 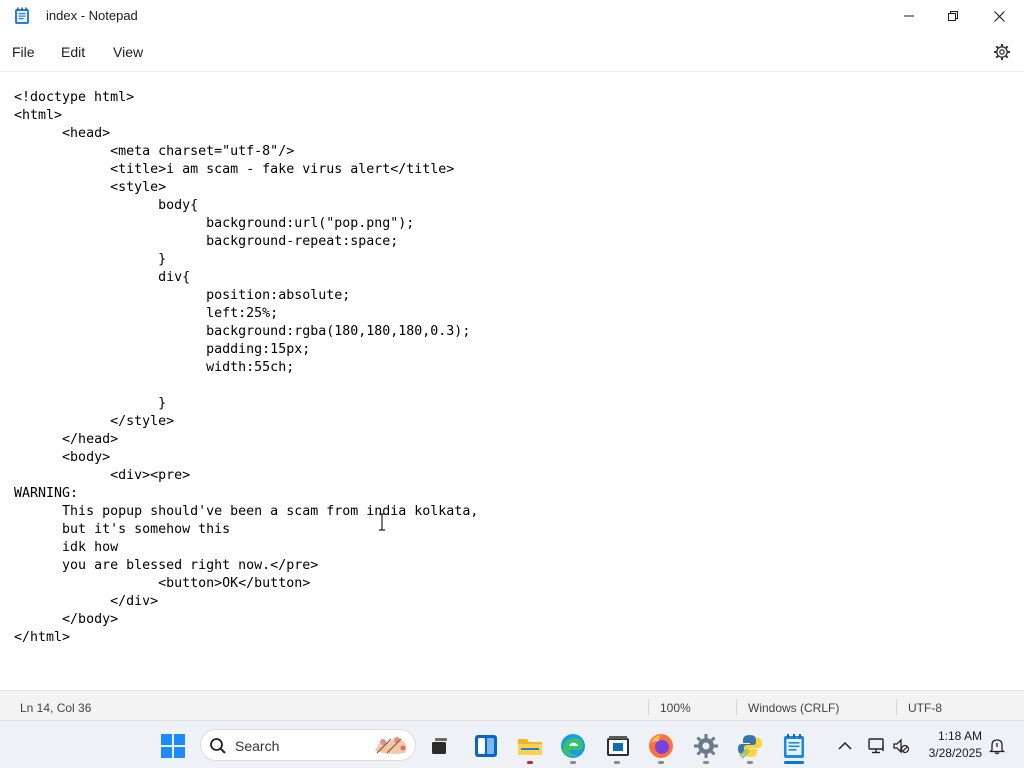 What do you see at coordinates (793, 708) in the screenshot?
I see `line-ending: Windows (CRLF)` at bounding box center [793, 708].